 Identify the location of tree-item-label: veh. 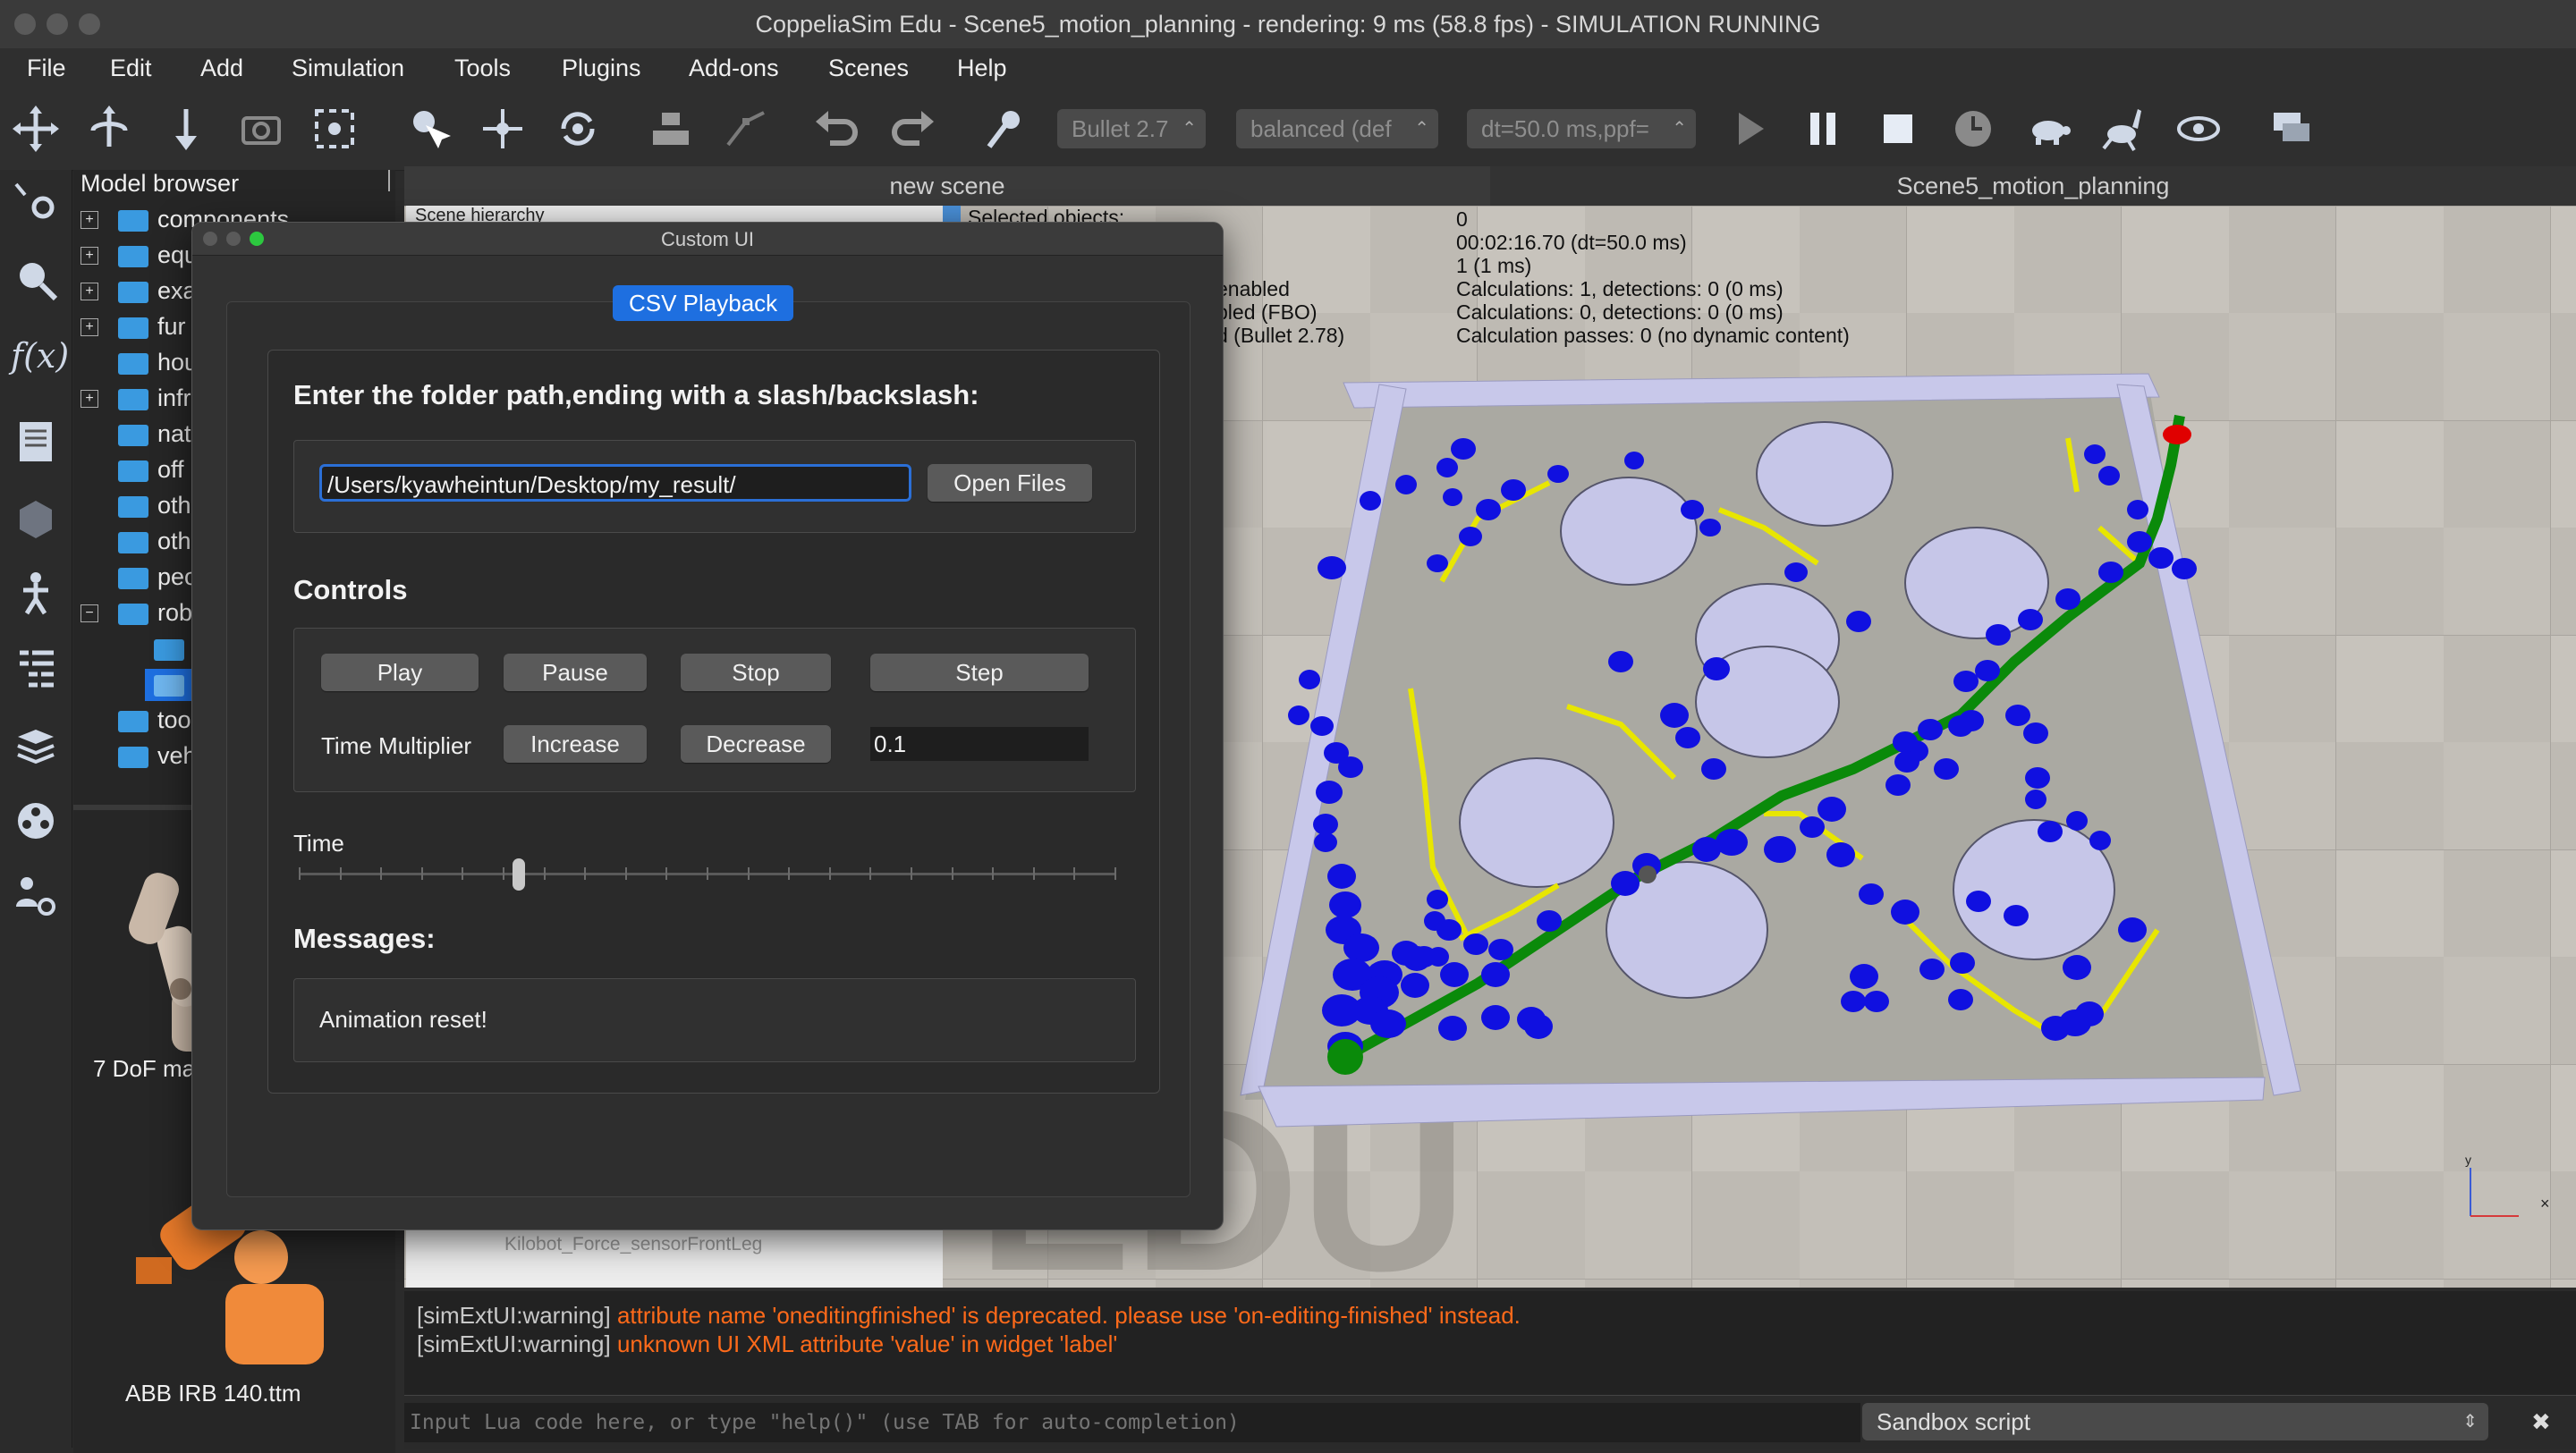
(177, 756).